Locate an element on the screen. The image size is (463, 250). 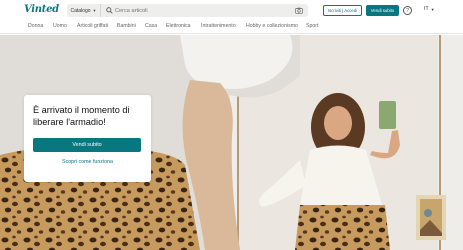
signup-login-button: Iscriviti | Accedi is located at coordinates (342, 10).